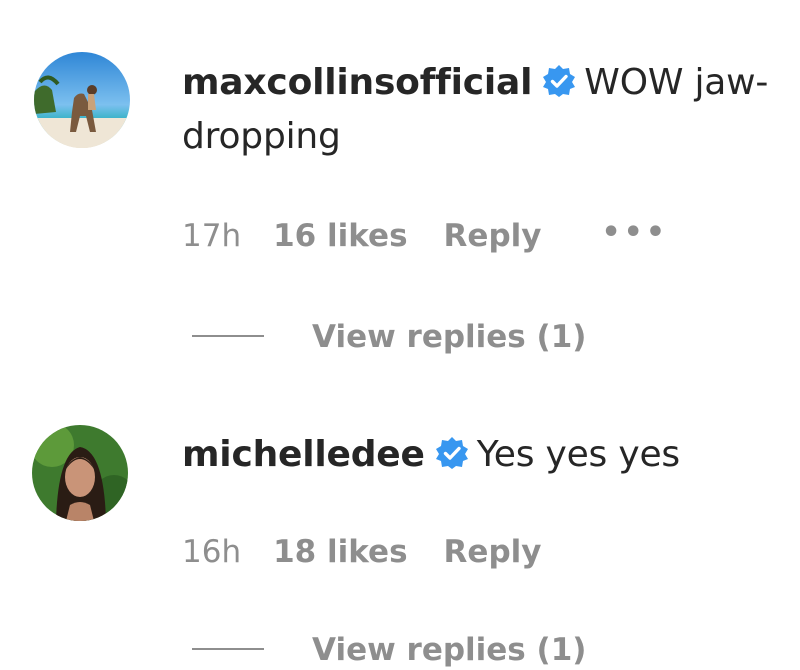  What do you see at coordinates (211, 552) in the screenshot?
I see `comment-timestamp: 16h` at bounding box center [211, 552].